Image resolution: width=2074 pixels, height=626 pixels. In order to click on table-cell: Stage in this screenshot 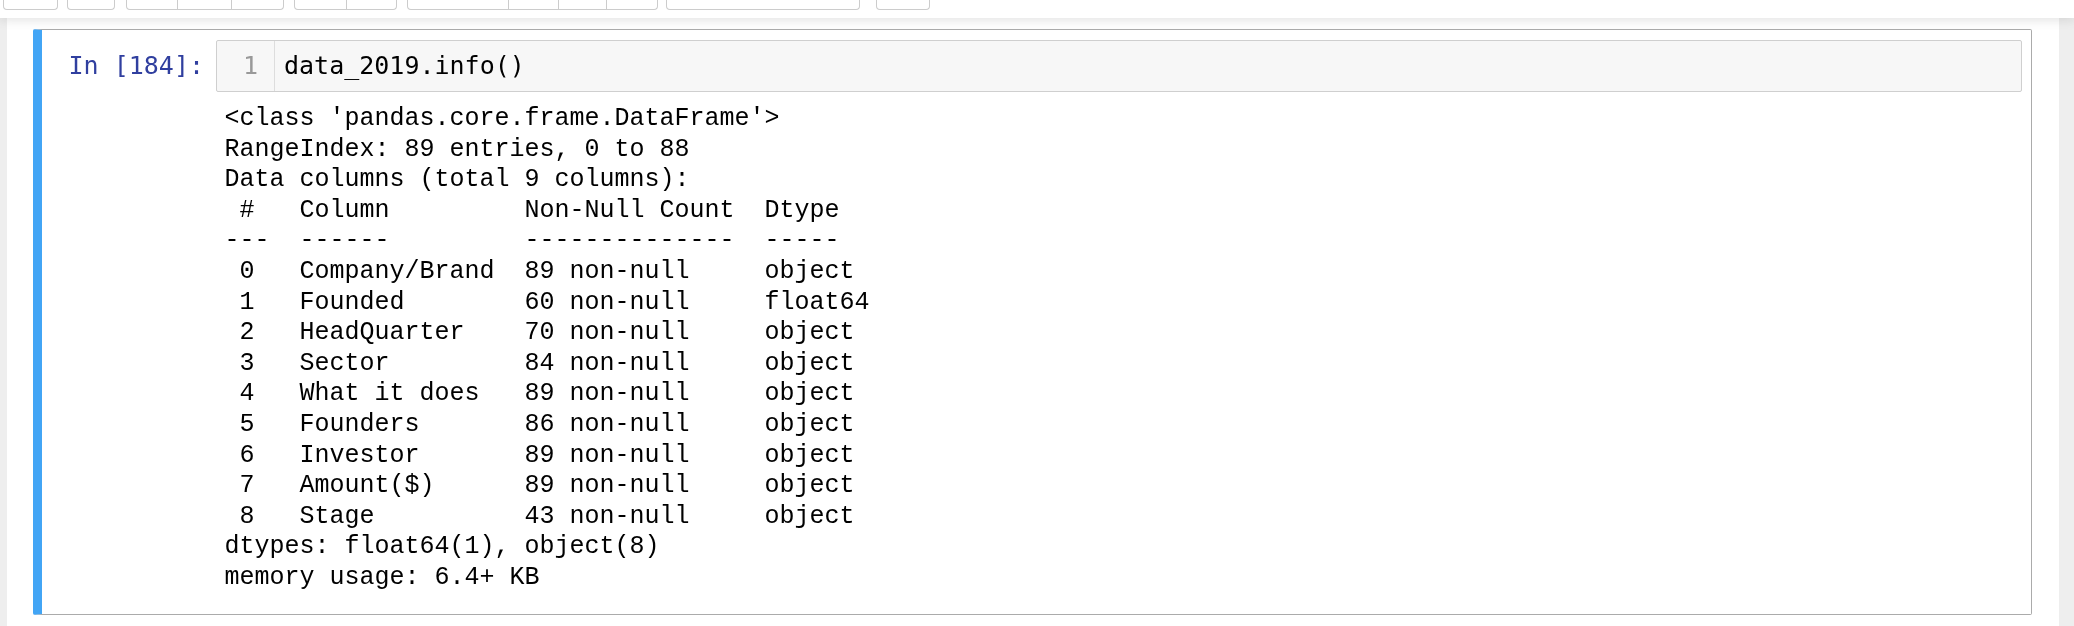, I will do `click(337, 517)`.